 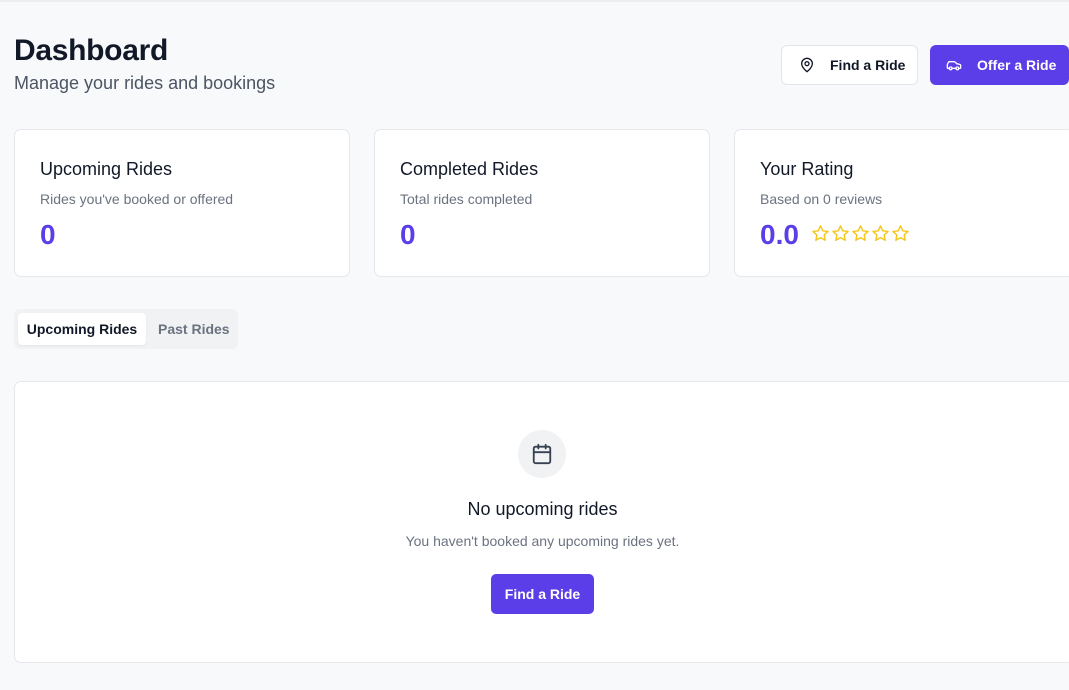 What do you see at coordinates (466, 199) in the screenshot?
I see `card-subtitle: Total rides completed` at bounding box center [466, 199].